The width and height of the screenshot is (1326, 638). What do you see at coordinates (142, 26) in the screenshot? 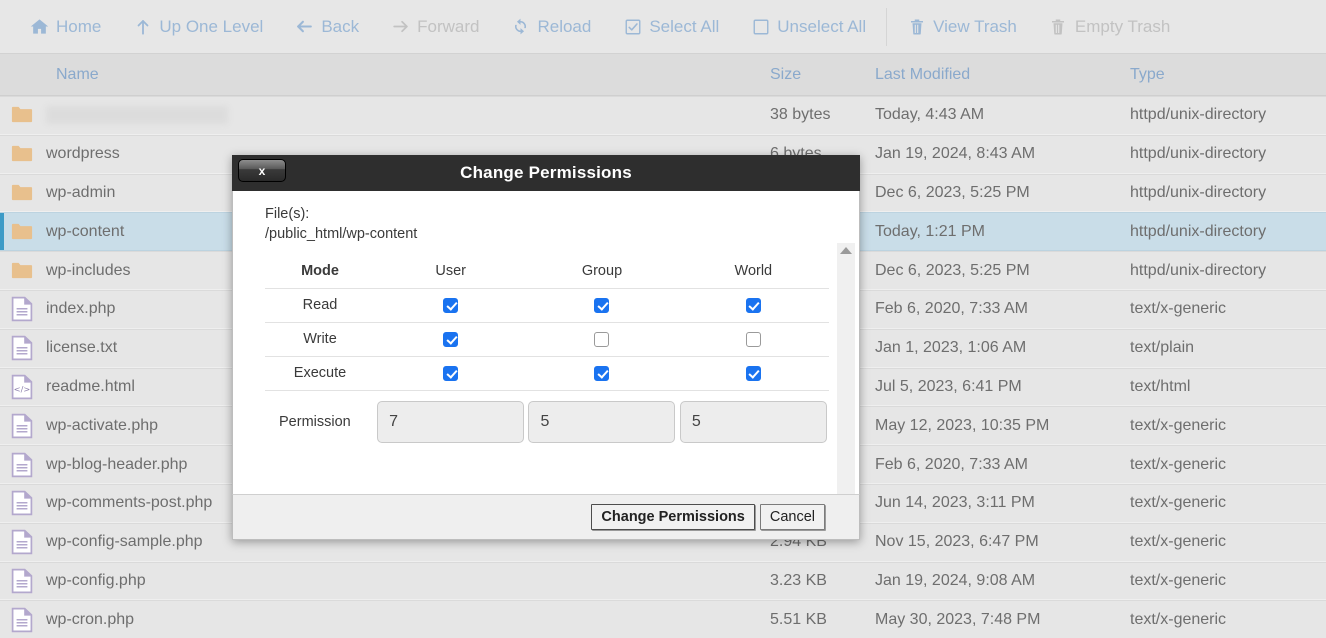
I see `arrow-up-icon` at bounding box center [142, 26].